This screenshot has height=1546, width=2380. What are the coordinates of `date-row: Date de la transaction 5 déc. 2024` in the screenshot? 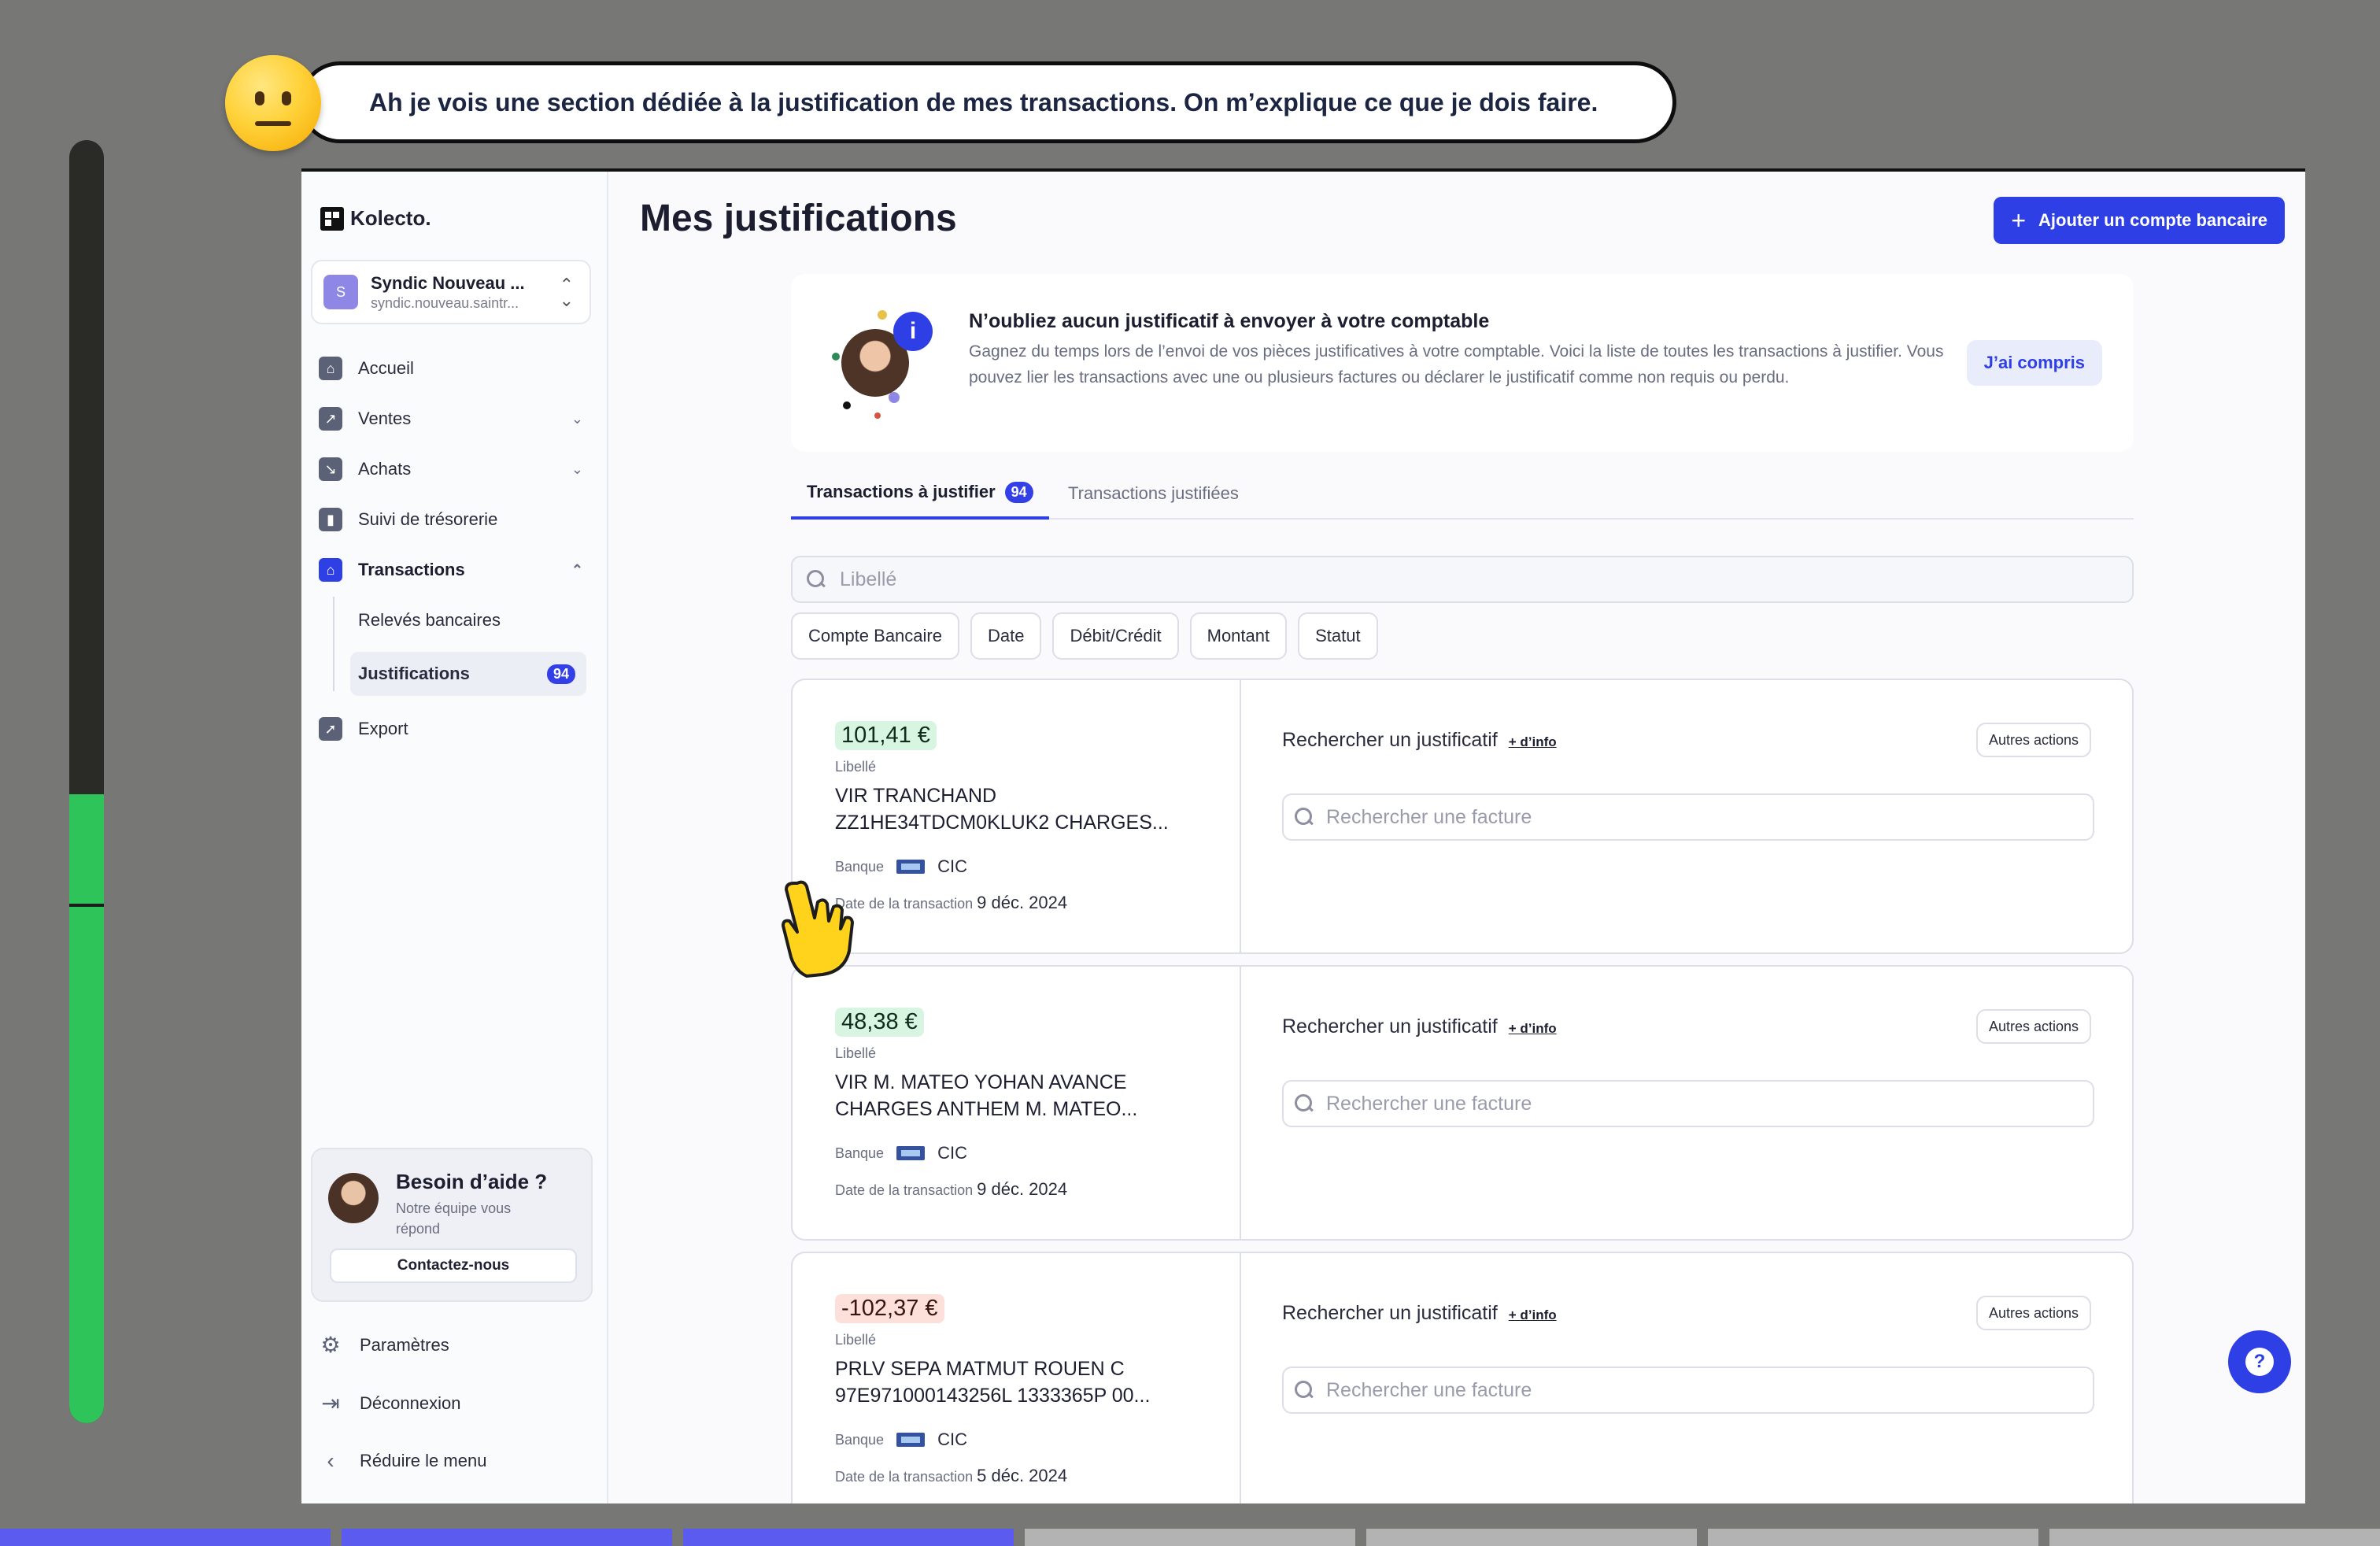 It's located at (951, 1476).